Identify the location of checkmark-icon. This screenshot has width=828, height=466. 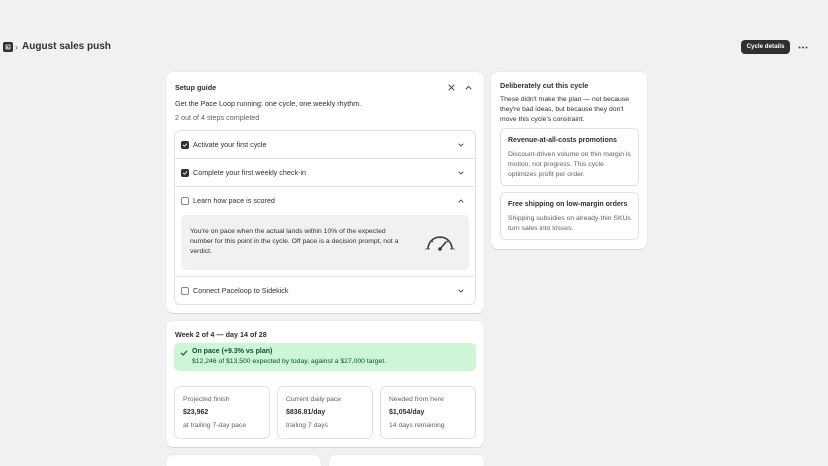
(184, 353).